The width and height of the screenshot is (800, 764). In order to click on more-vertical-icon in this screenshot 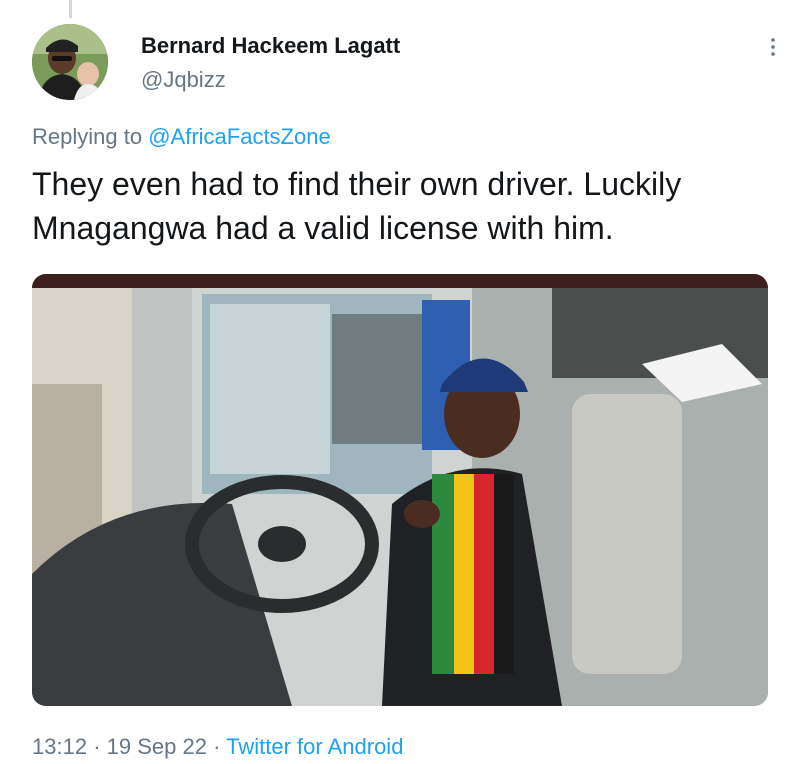, I will do `click(773, 47)`.